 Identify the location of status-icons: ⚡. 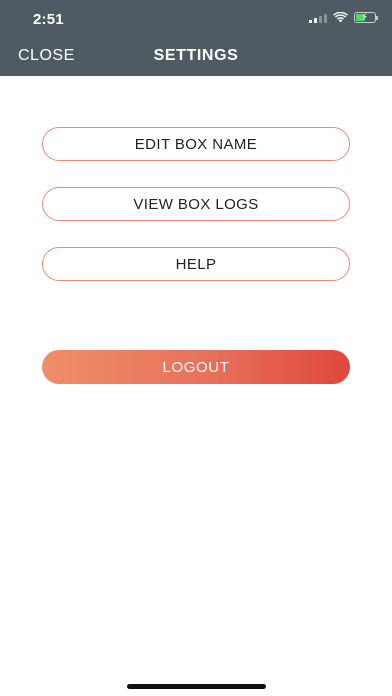
(343, 17).